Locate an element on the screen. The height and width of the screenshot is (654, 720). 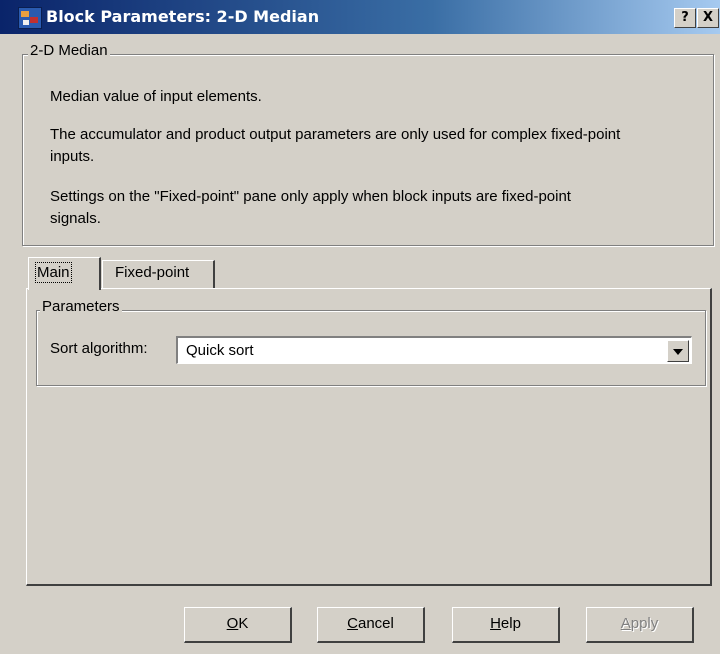
help-button: Help is located at coordinates (506, 625).